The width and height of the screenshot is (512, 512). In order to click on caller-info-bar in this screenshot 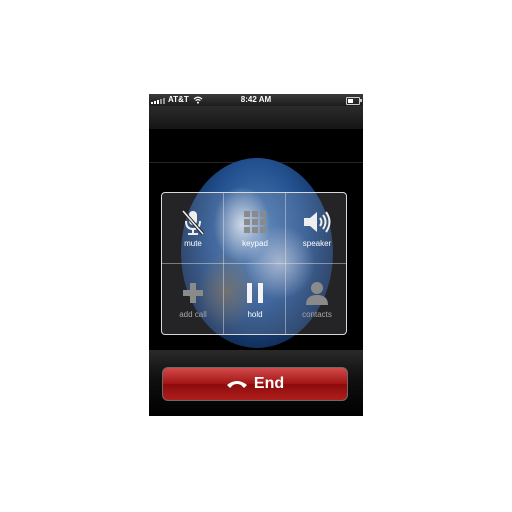, I will do `click(256, 118)`.